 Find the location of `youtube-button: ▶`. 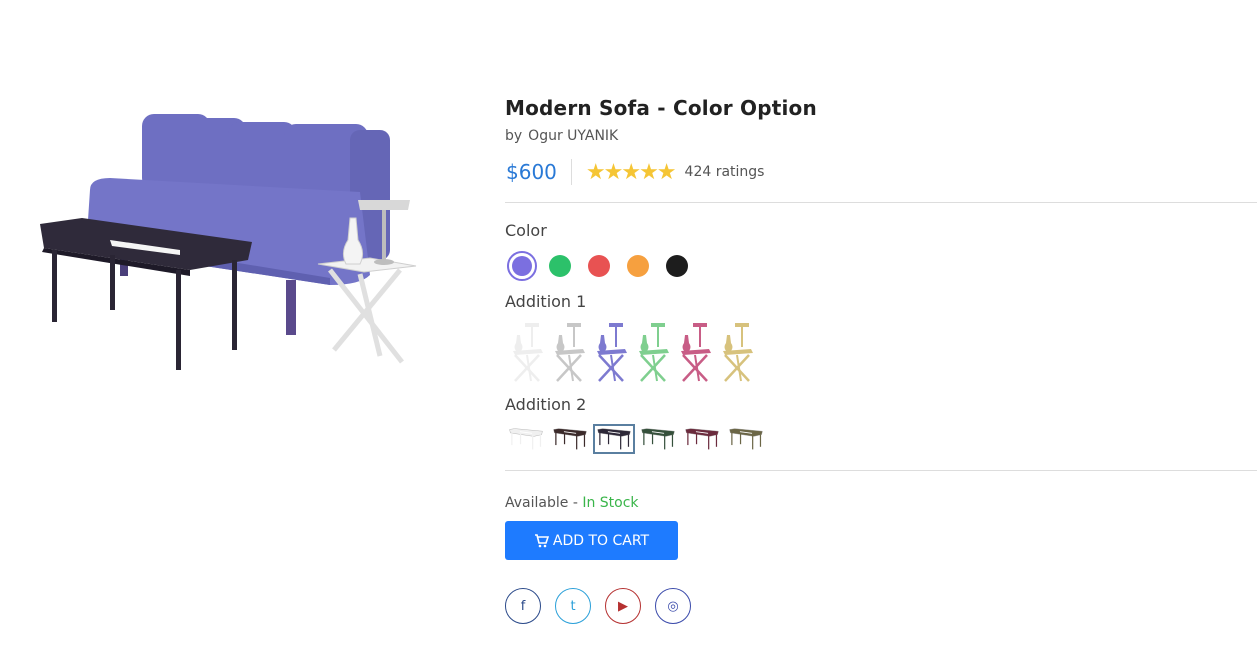

youtube-button: ▶ is located at coordinates (623, 606).